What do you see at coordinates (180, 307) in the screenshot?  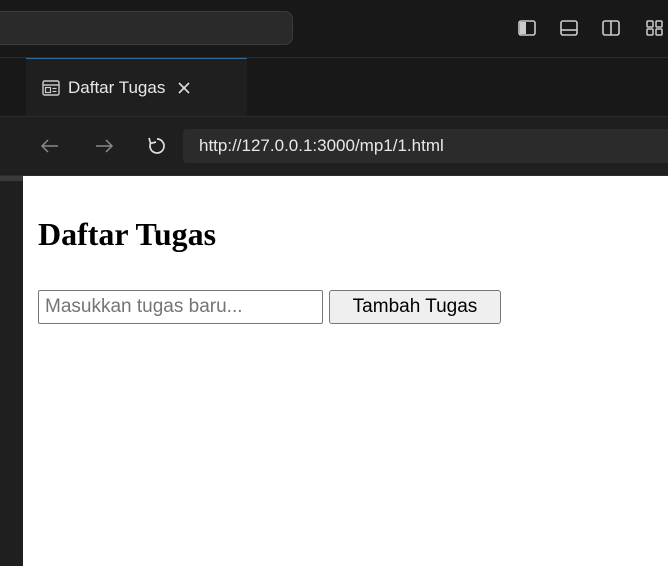 I see `new-task-input` at bounding box center [180, 307].